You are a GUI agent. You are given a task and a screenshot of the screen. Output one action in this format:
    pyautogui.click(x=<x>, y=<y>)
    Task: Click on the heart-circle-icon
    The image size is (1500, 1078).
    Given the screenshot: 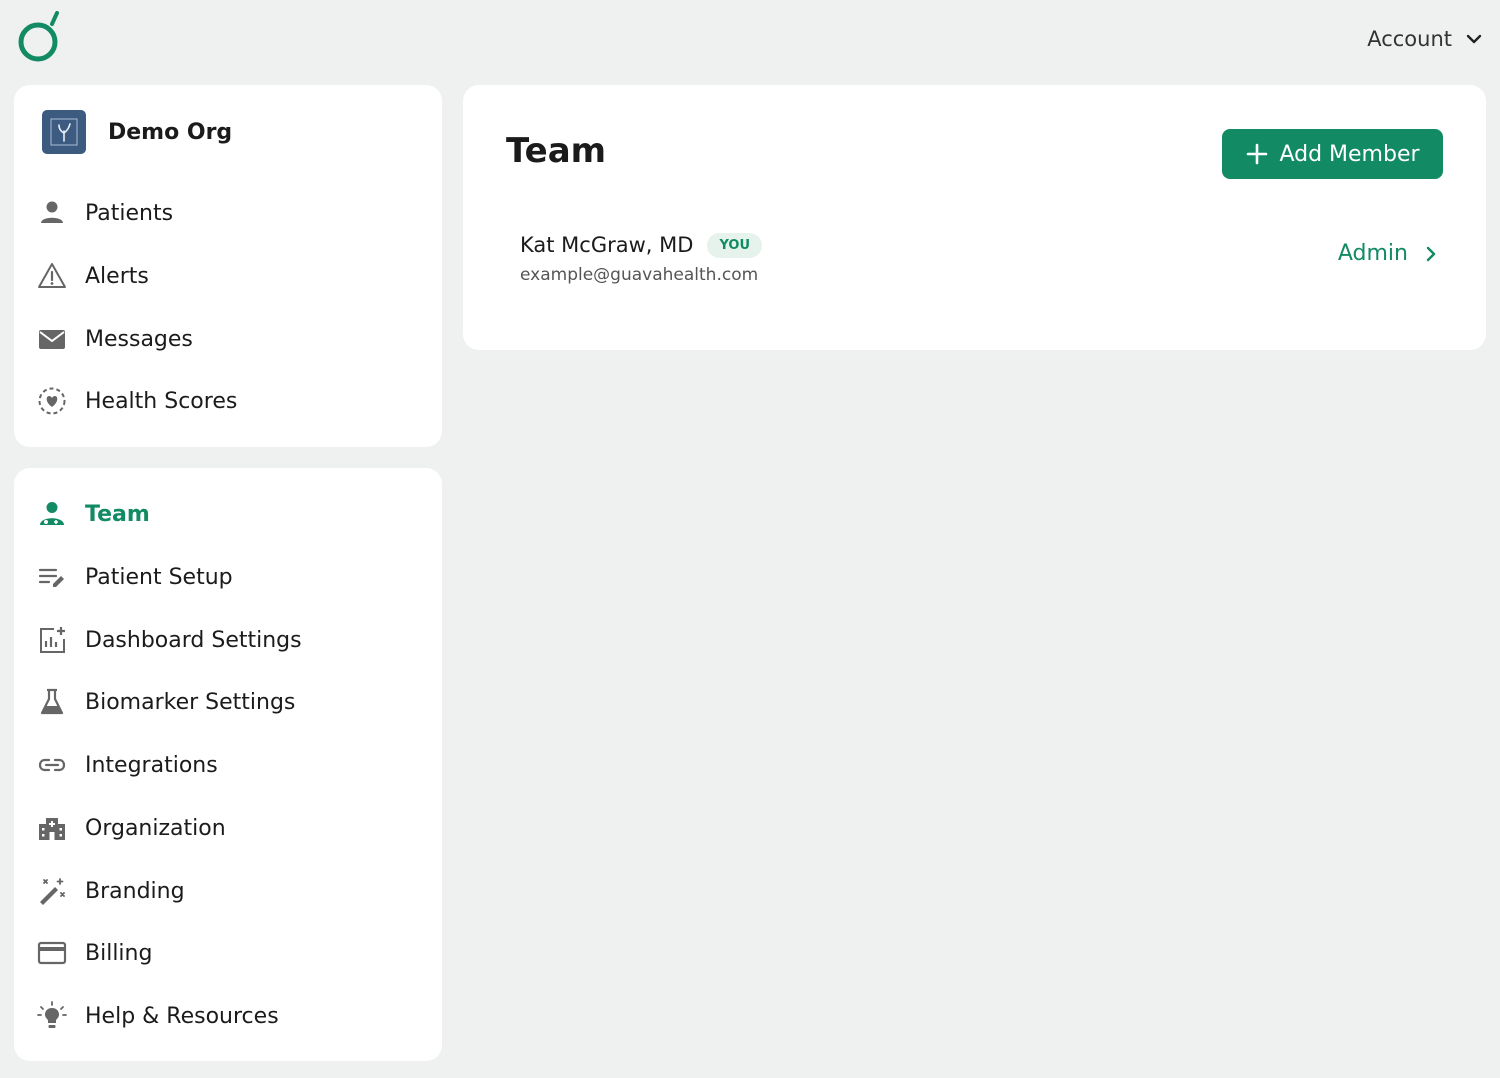 What is the action you would take?
    pyautogui.click(x=52, y=401)
    